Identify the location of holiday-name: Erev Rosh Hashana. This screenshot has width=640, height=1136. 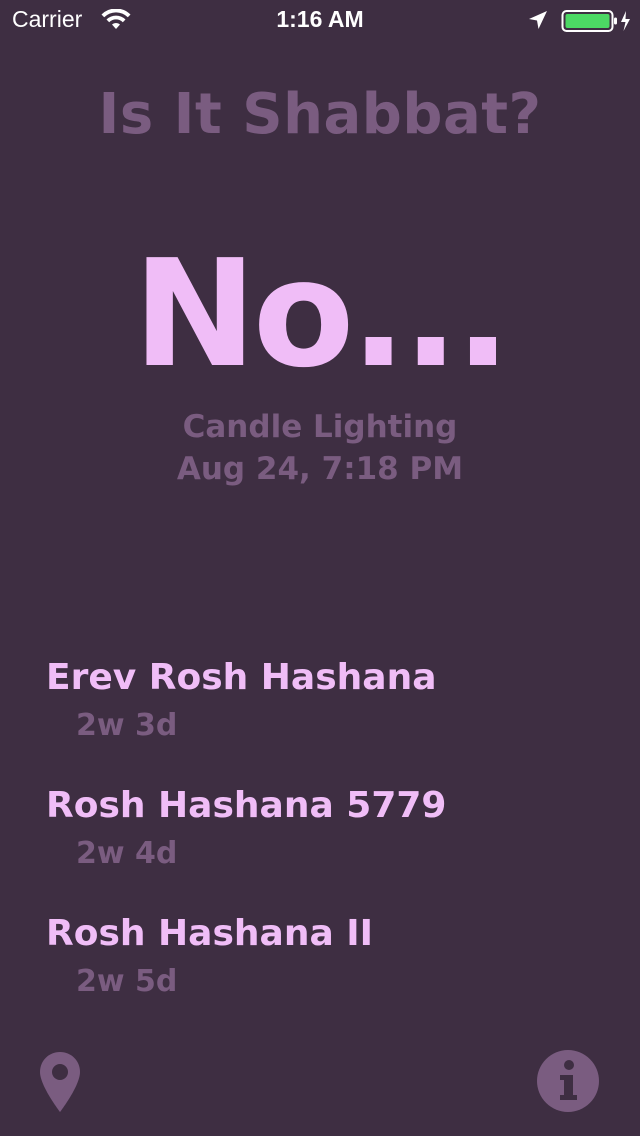
(241, 677).